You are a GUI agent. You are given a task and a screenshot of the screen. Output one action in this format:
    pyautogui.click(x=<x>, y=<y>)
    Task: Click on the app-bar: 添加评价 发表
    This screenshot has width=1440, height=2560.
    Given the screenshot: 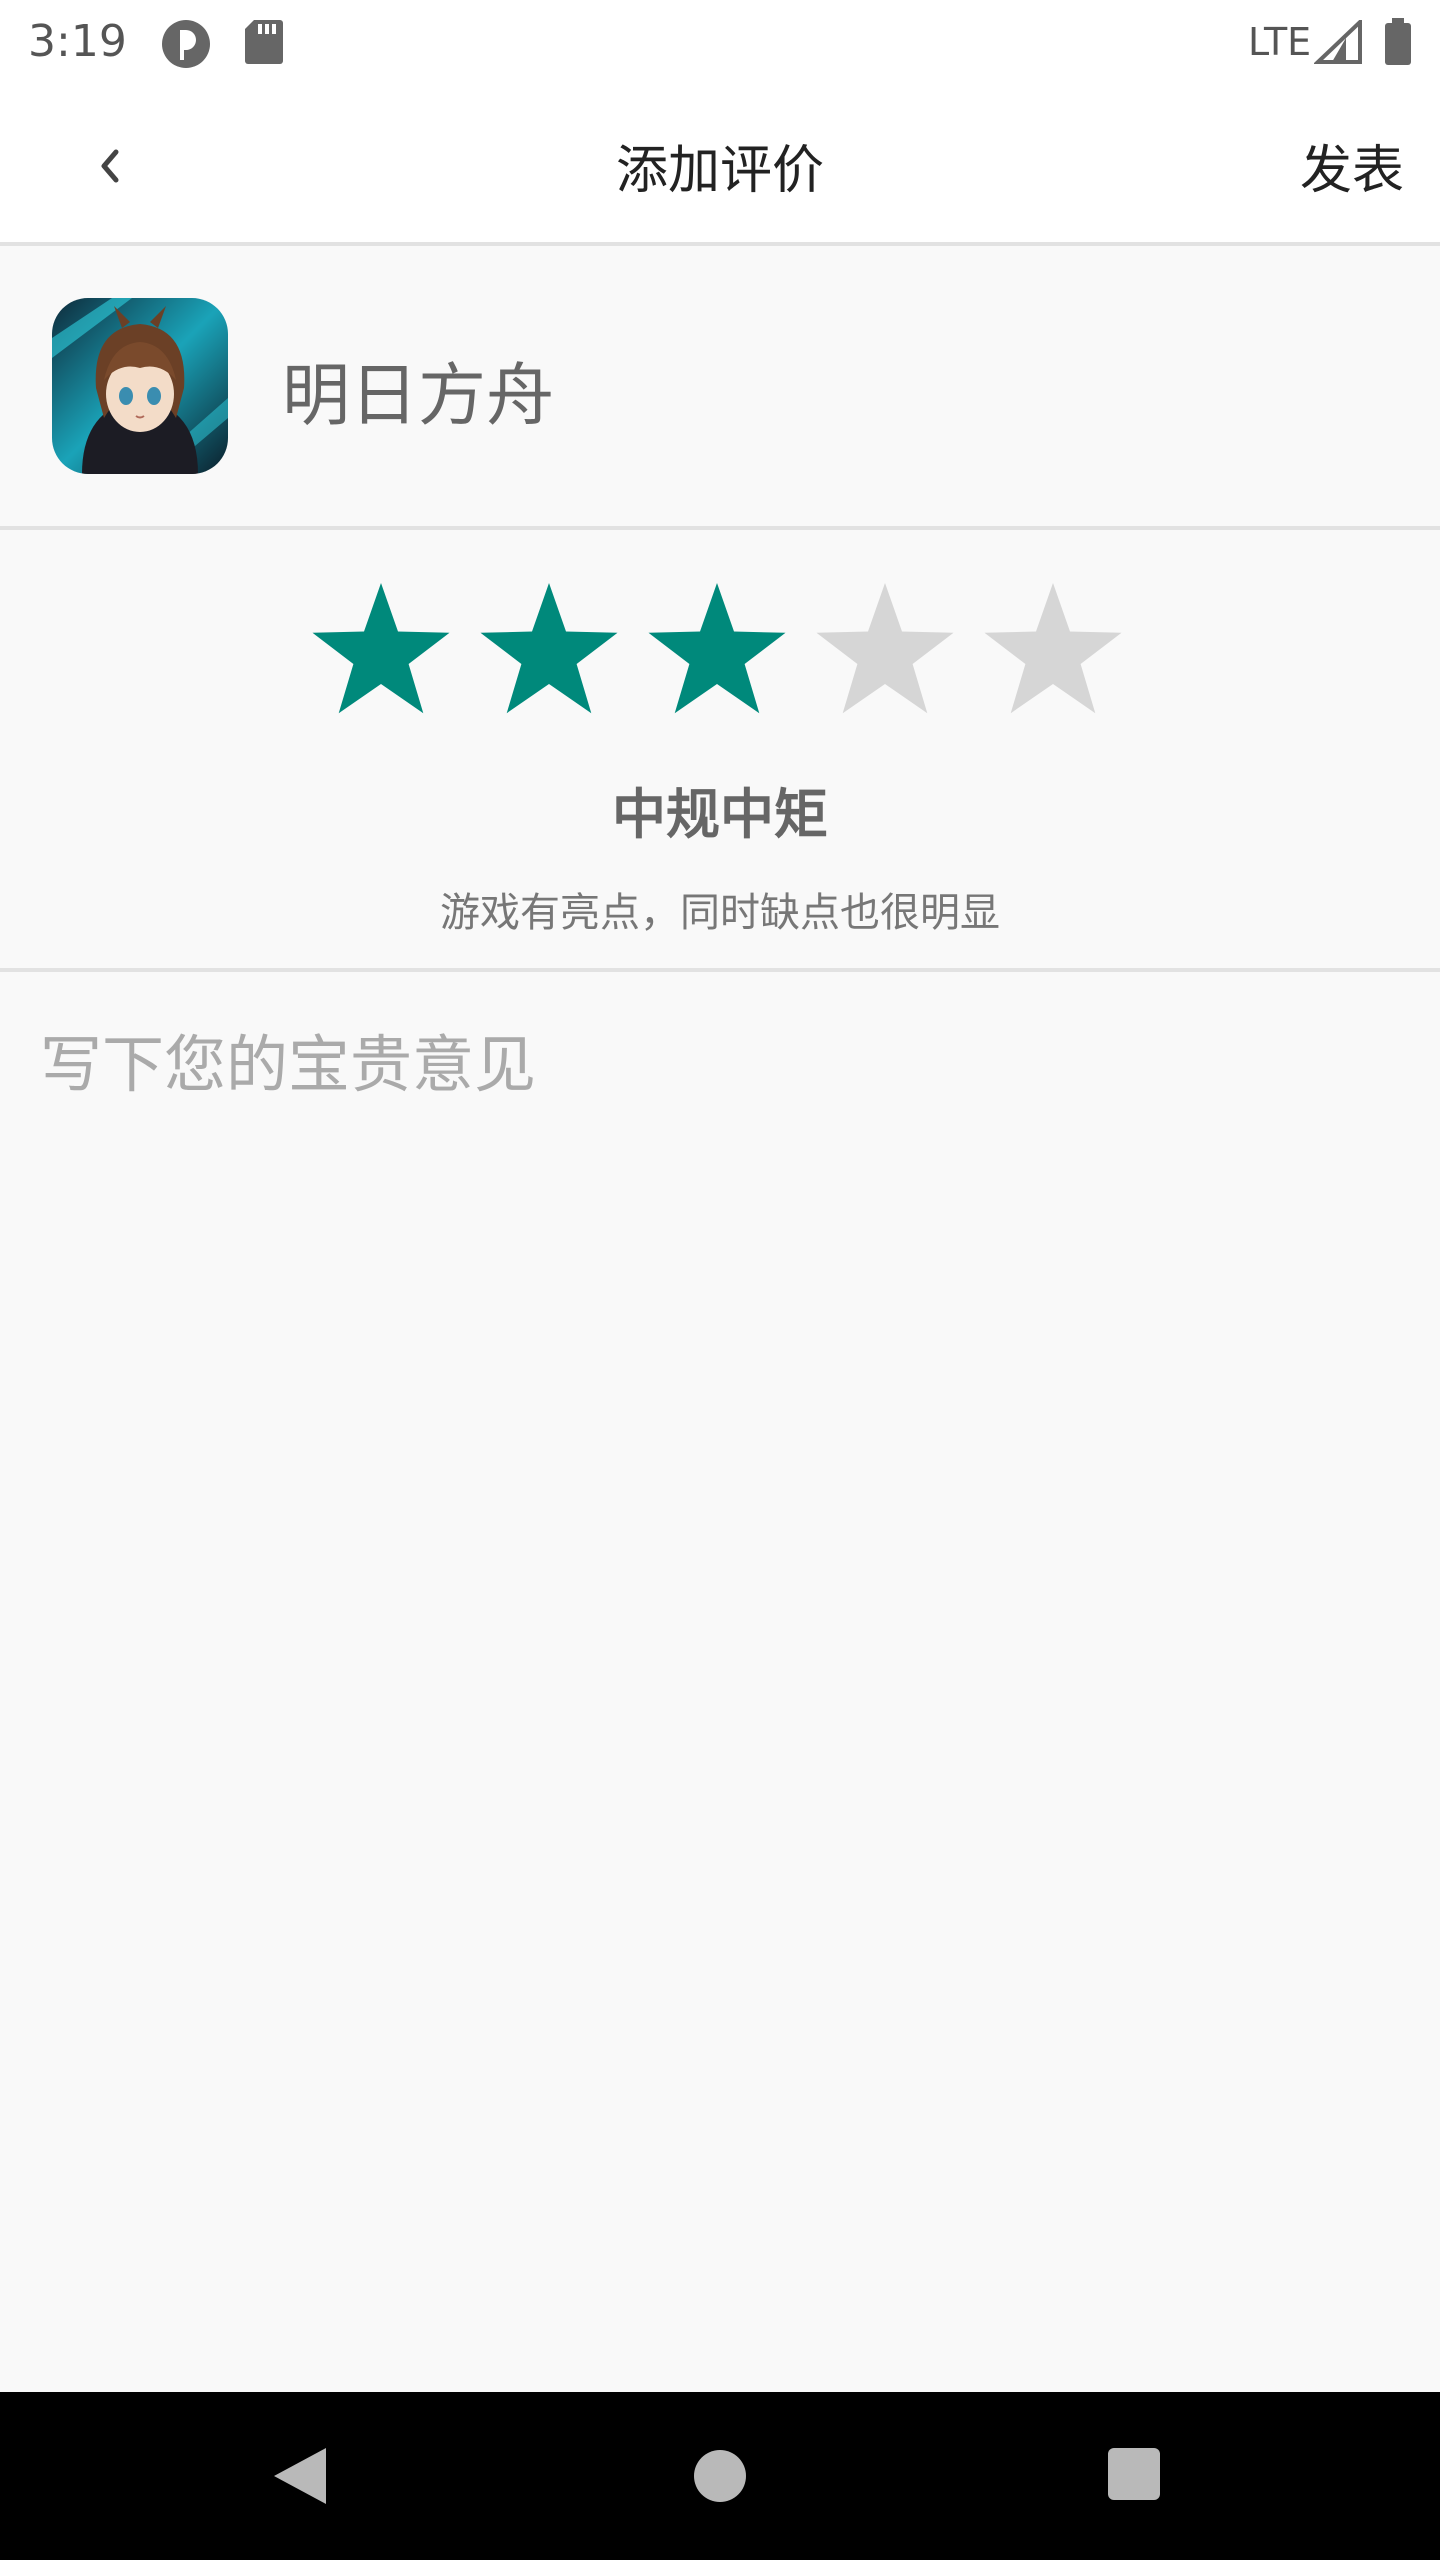 What is the action you would take?
    pyautogui.click(x=720, y=165)
    